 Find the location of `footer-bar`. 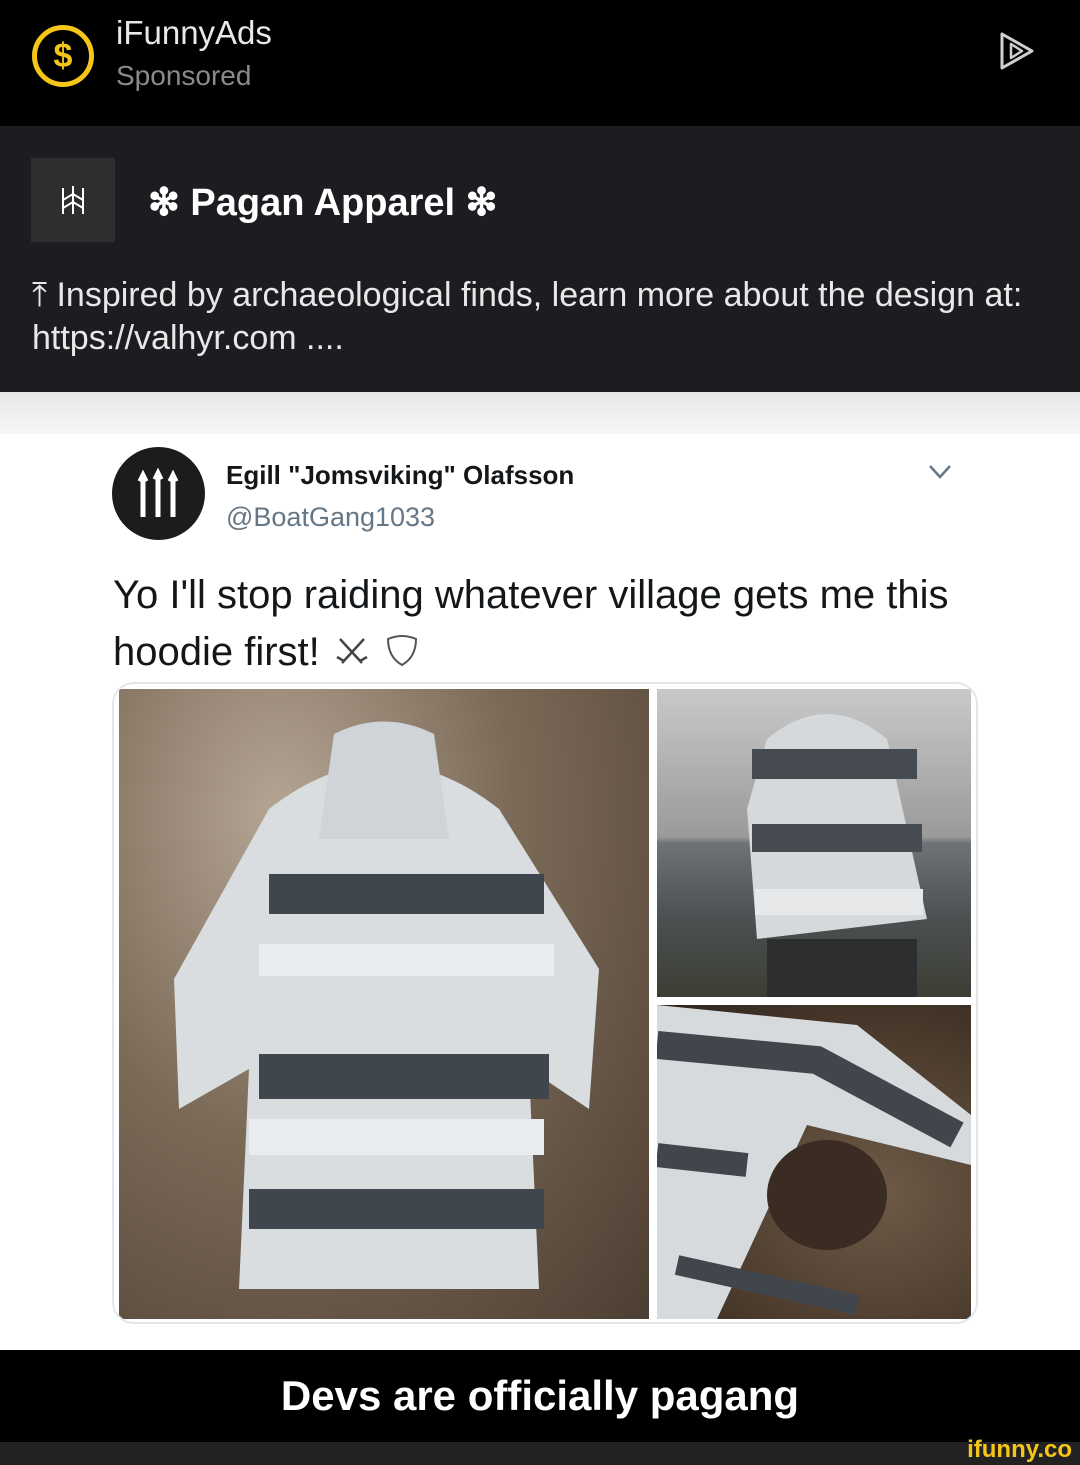

footer-bar is located at coordinates (540, 1453).